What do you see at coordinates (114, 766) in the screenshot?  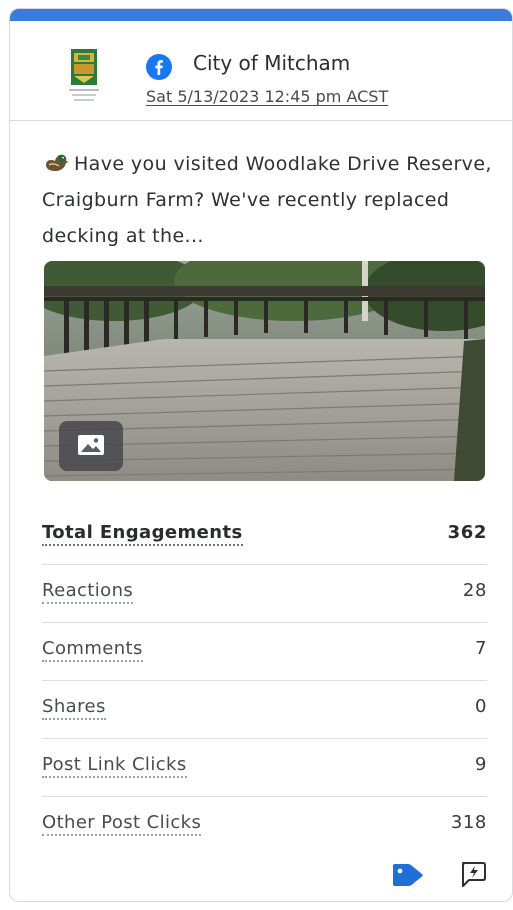 I see `metric-label: Post Link Clicks` at bounding box center [114, 766].